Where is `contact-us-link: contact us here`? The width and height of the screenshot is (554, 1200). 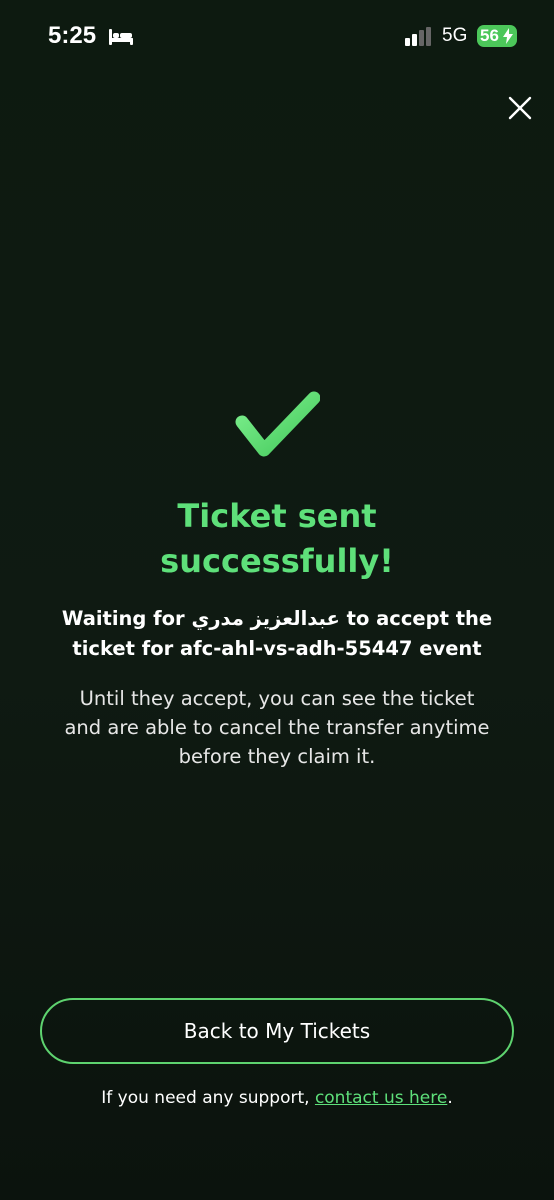 contact-us-link: contact us here is located at coordinates (381, 1098).